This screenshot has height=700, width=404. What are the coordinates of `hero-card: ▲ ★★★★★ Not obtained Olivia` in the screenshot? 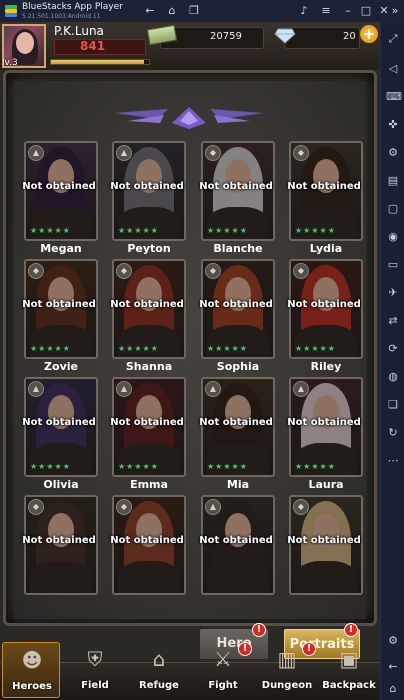 It's located at (60, 434).